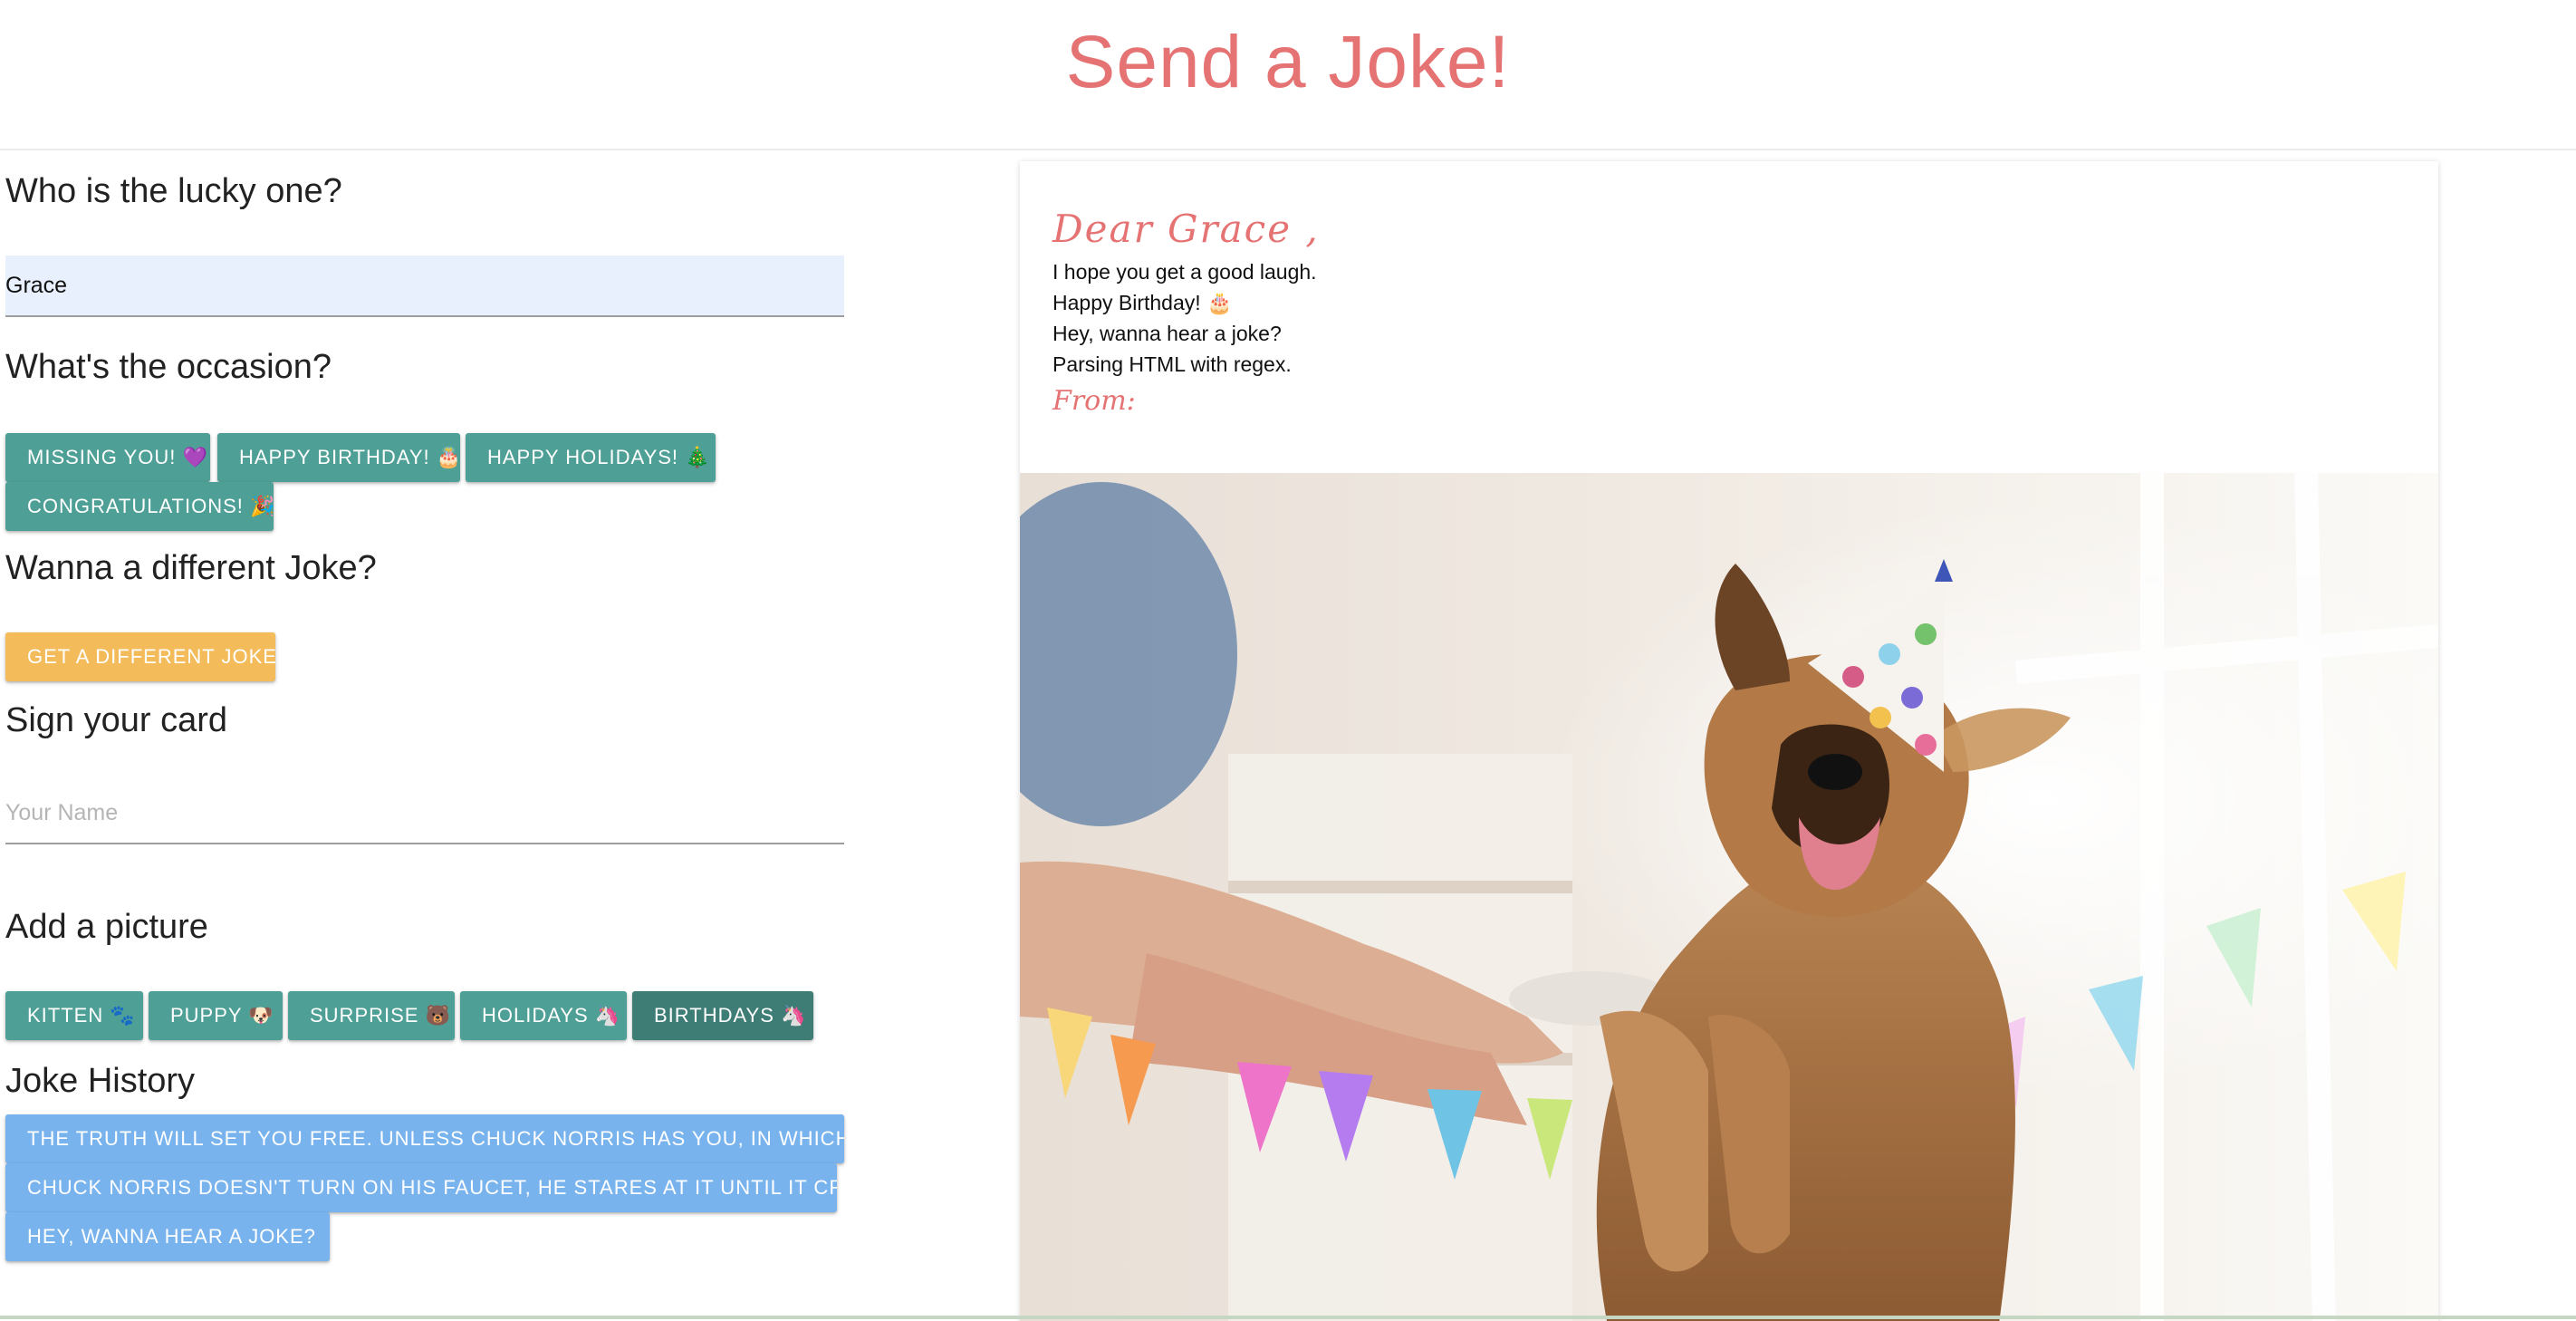 This screenshot has width=2576, height=1321. What do you see at coordinates (1185, 272) in the screenshot?
I see `card-line: I hope you get a good laugh.` at bounding box center [1185, 272].